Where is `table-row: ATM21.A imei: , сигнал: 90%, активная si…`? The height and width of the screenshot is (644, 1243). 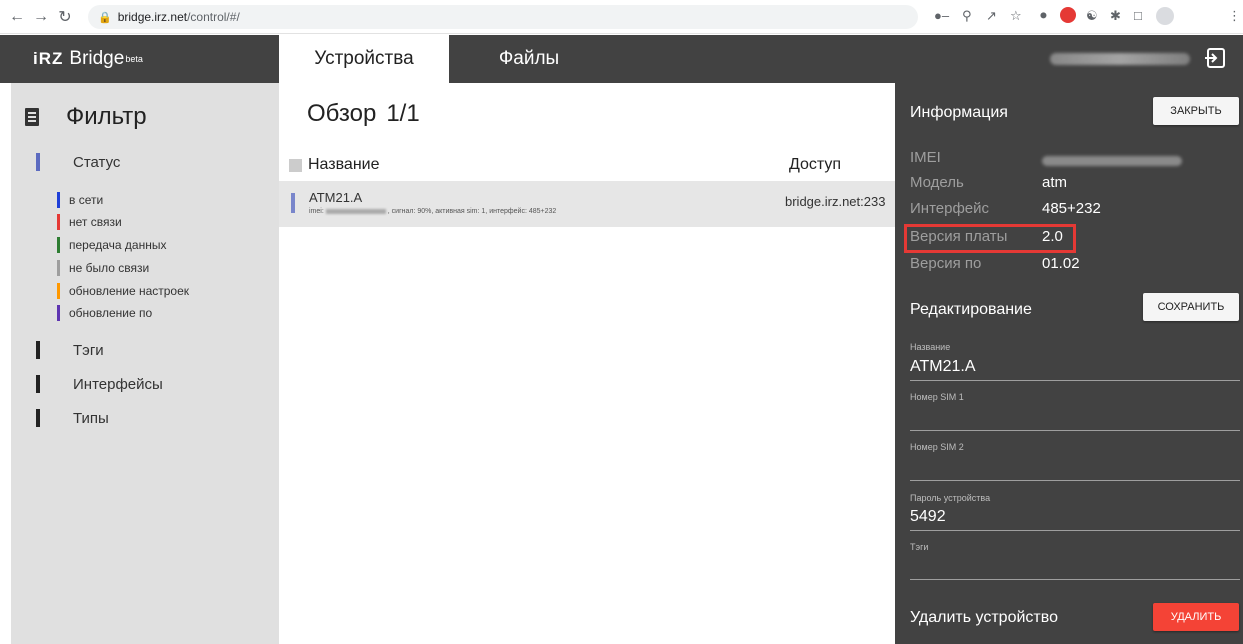
table-row: ATM21.A imei: , сигнал: 90%, активная si… is located at coordinates (587, 204).